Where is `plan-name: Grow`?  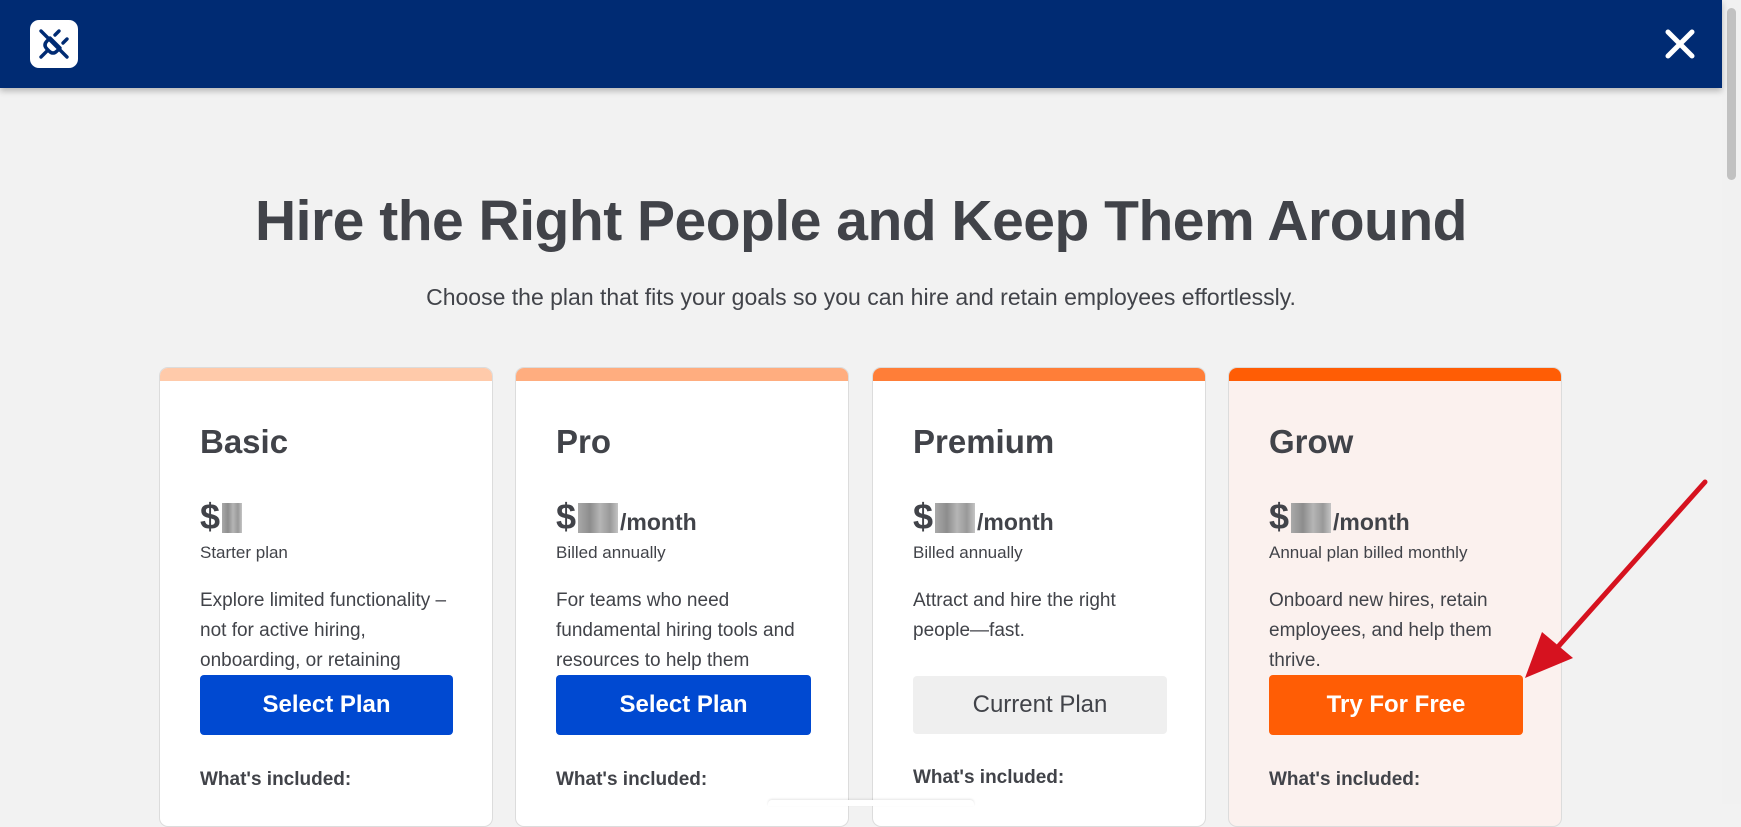 plan-name: Grow is located at coordinates (1311, 441).